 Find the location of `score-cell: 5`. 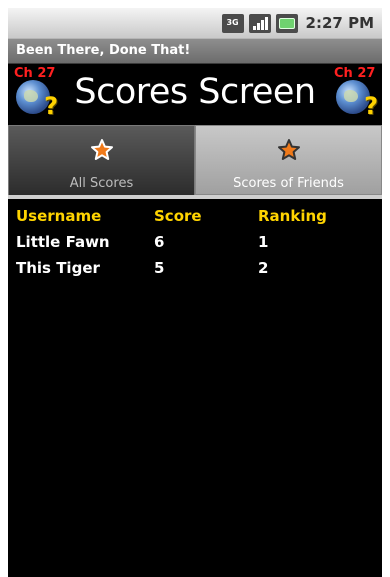

score-cell: 5 is located at coordinates (159, 268).